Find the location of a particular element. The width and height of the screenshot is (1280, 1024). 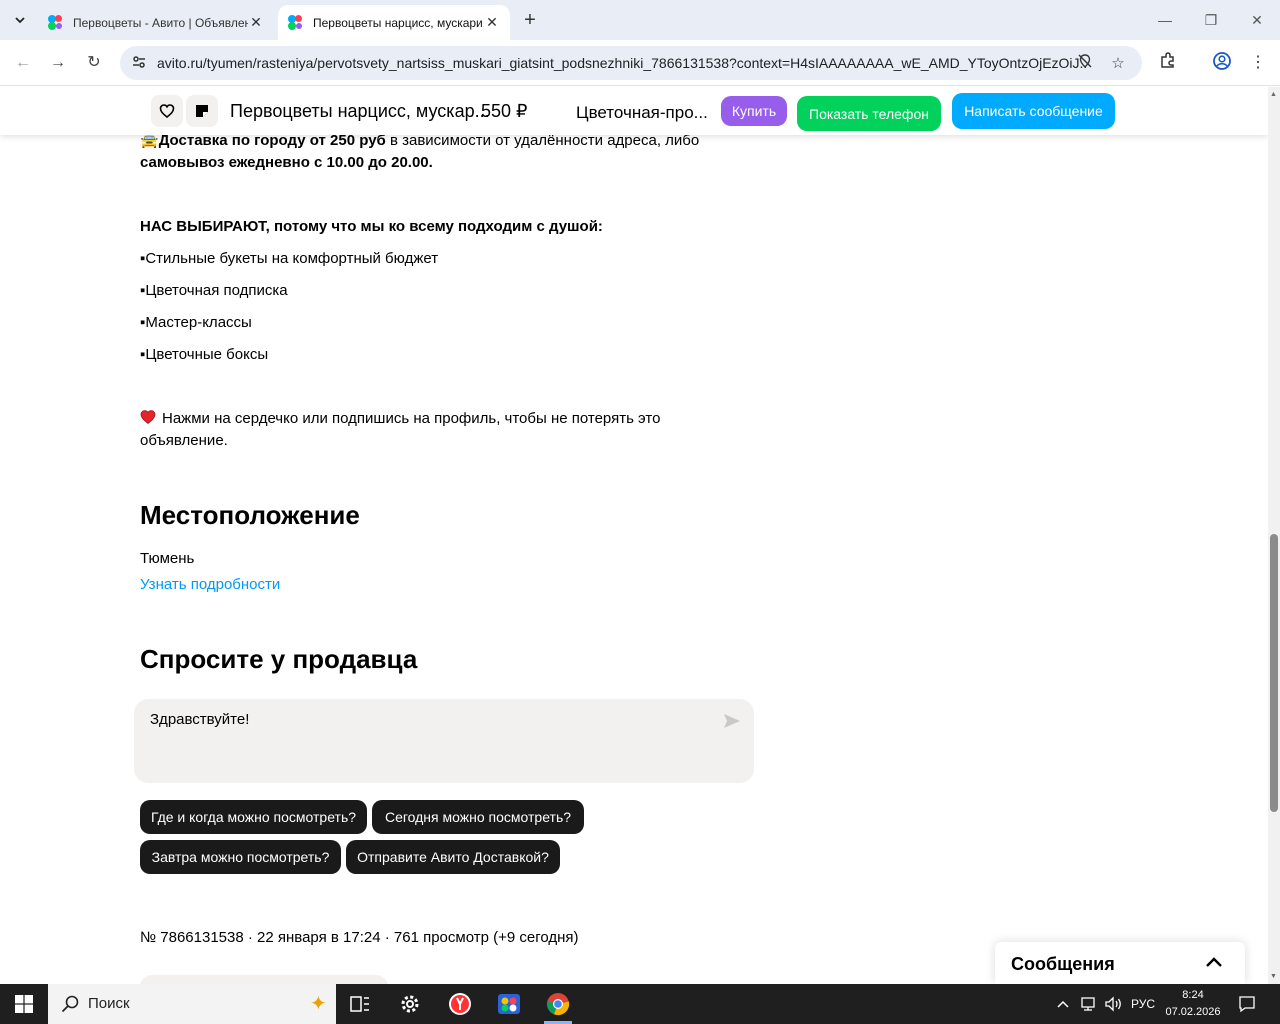

heart-note-line2: объявление. is located at coordinates (184, 440).